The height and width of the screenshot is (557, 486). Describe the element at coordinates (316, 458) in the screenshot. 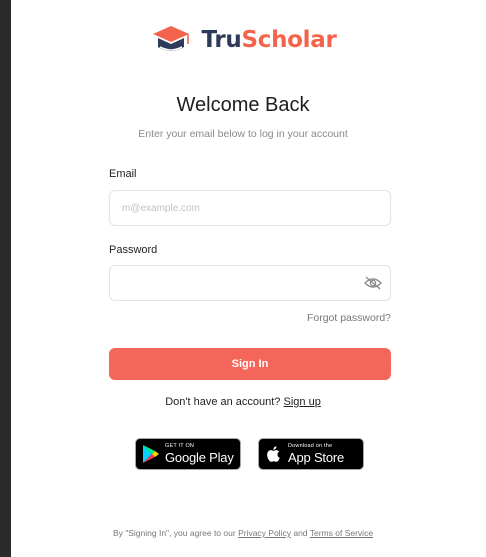

I see `app-store-big-text: App Store` at that location.